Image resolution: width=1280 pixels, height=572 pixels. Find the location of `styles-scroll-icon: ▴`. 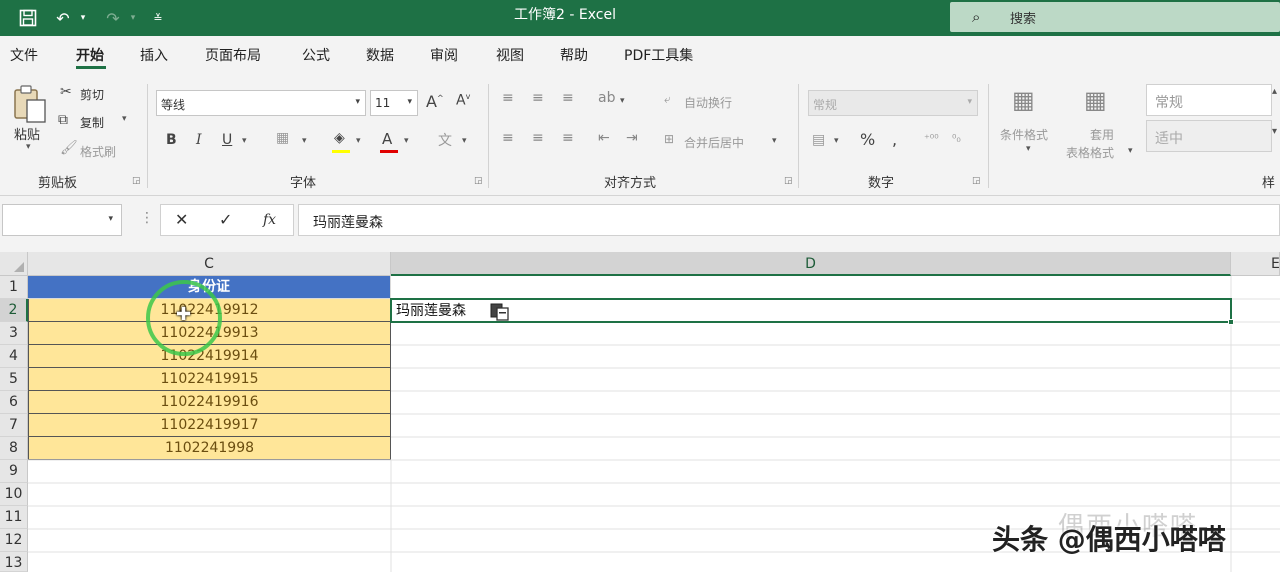

styles-scroll-icon: ▴ is located at coordinates (1274, 91).